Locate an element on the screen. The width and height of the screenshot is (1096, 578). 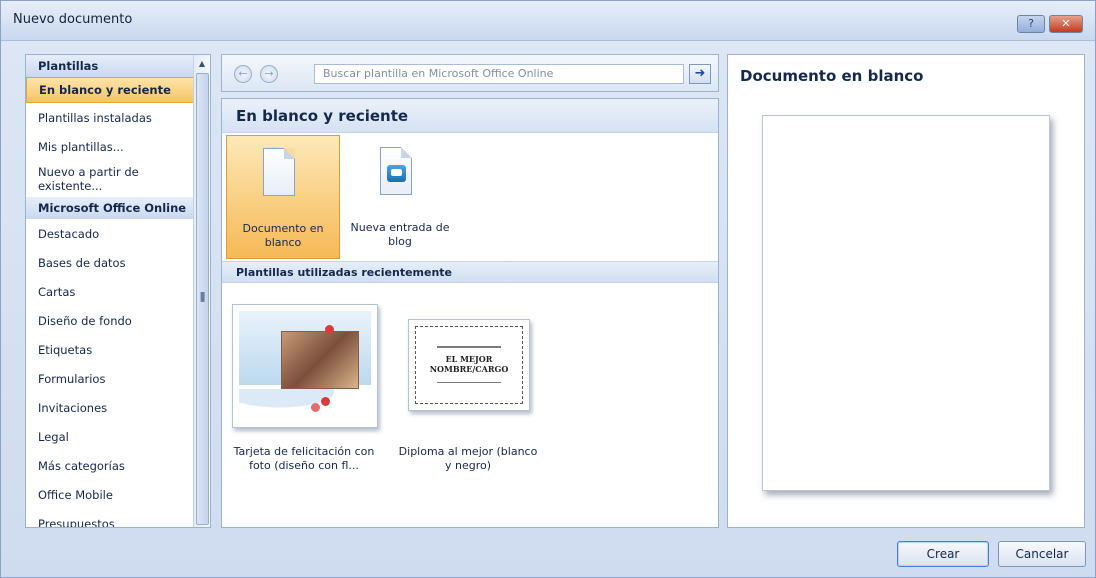
back-icon: ← is located at coordinates (243, 74).